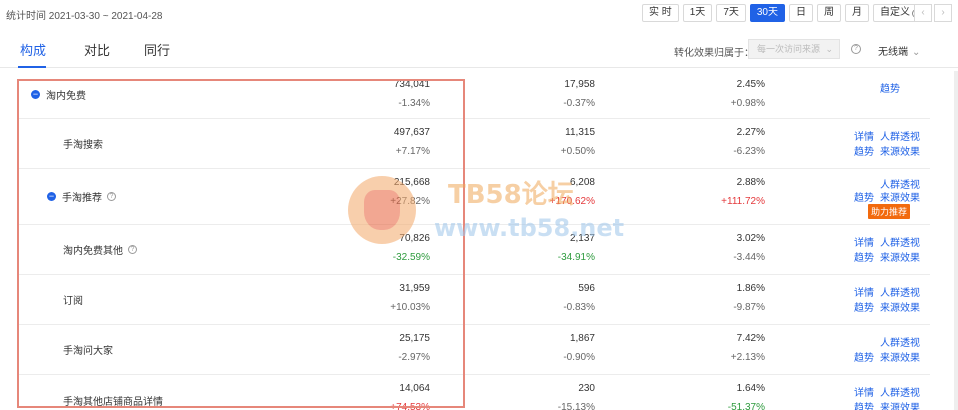 This screenshot has width=958, height=410. What do you see at coordinates (750, 182) in the screenshot?
I see `metric-value: 2.88%` at bounding box center [750, 182].